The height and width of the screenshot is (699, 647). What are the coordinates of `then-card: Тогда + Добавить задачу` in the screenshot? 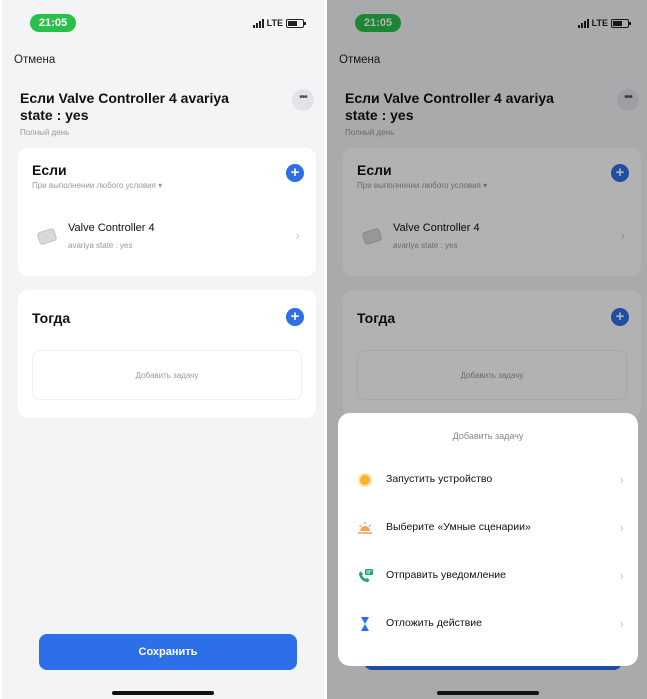 It's located at (167, 354).